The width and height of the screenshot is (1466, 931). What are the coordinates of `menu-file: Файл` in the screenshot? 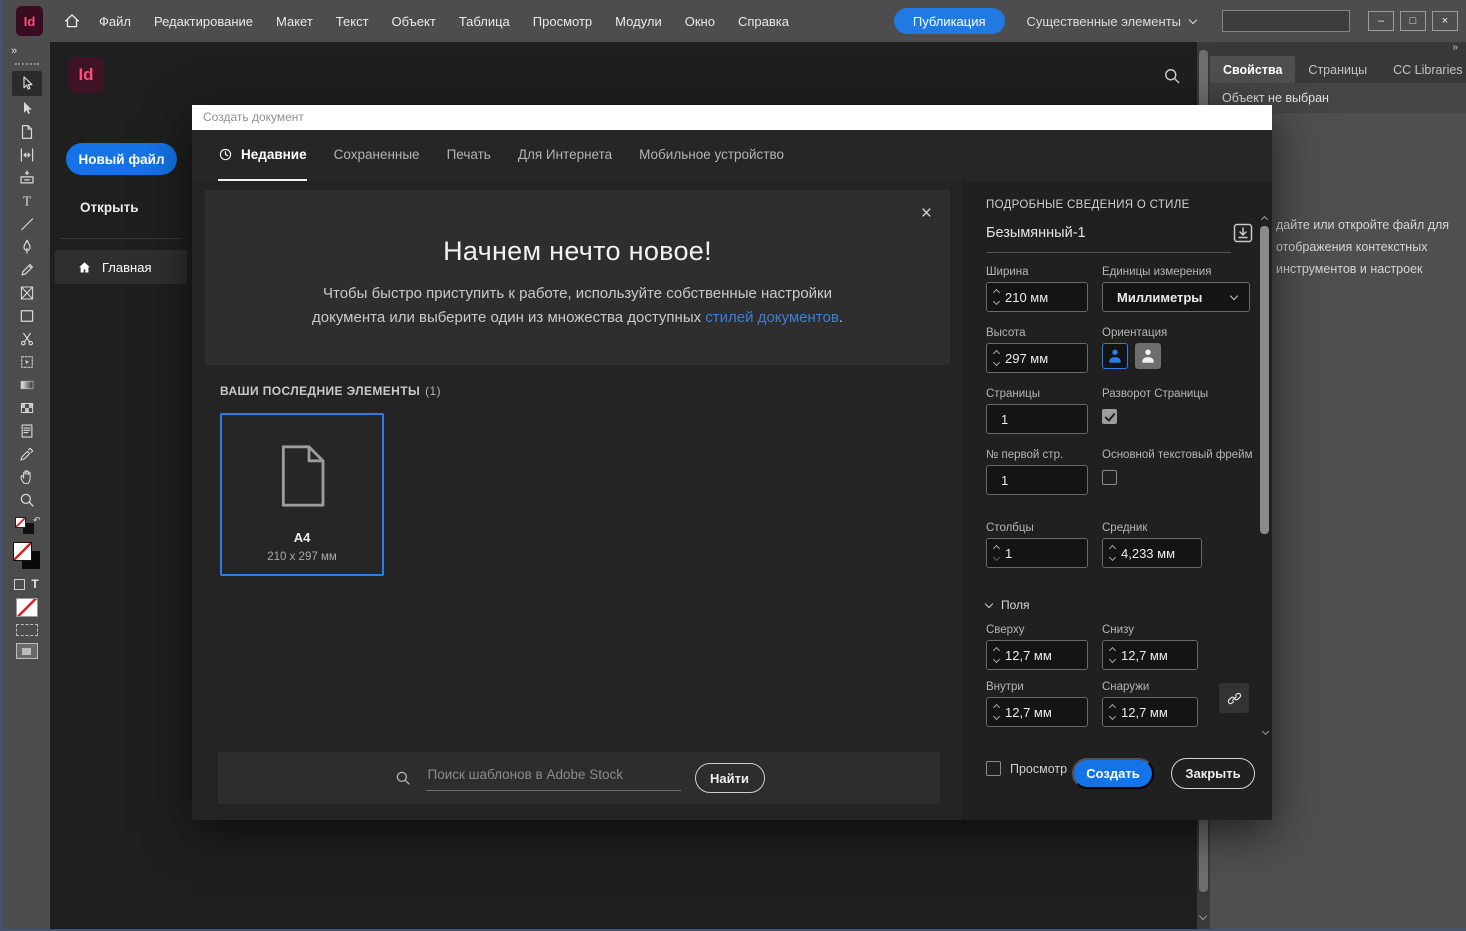 It's located at (115, 21).